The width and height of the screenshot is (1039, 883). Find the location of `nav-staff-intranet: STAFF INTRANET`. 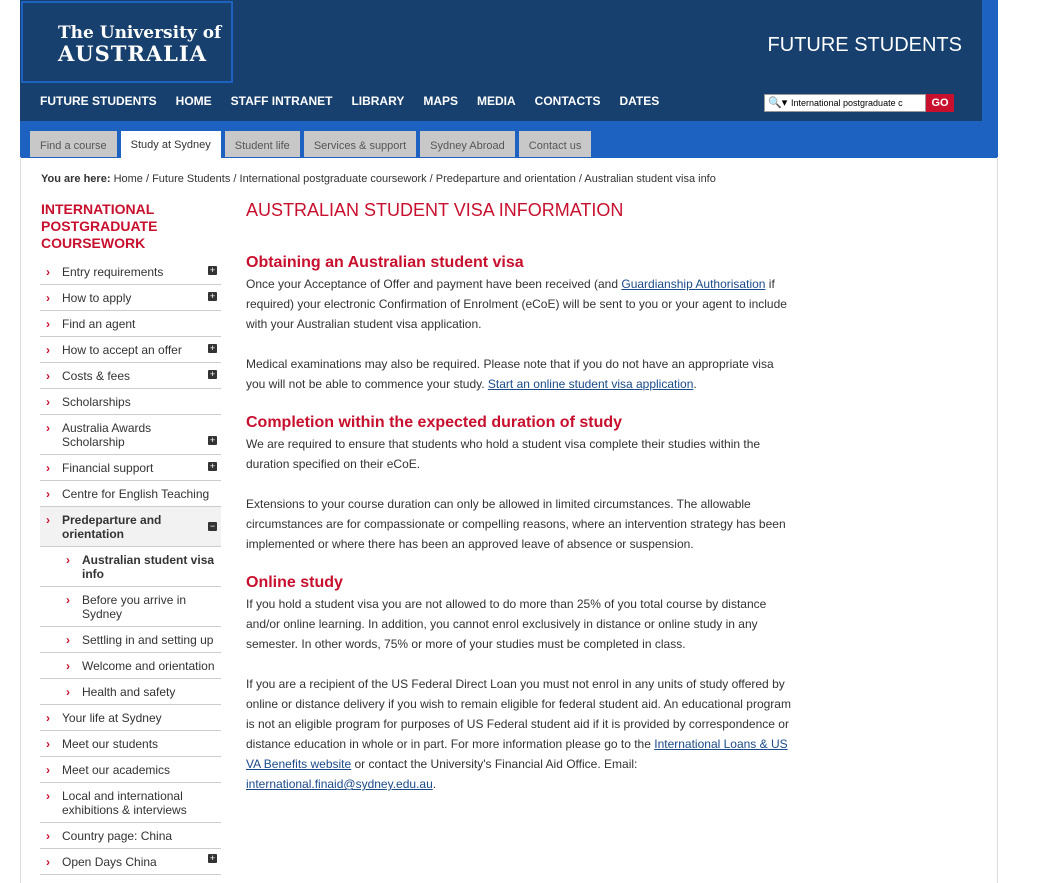

nav-staff-intranet: STAFF INTRANET is located at coordinates (282, 101).